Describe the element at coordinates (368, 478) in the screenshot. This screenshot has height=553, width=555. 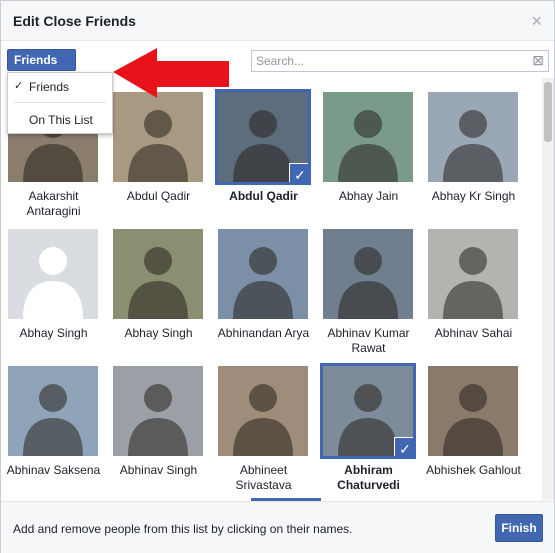
I see `friend-name: Abhiram Chaturvedi` at that location.